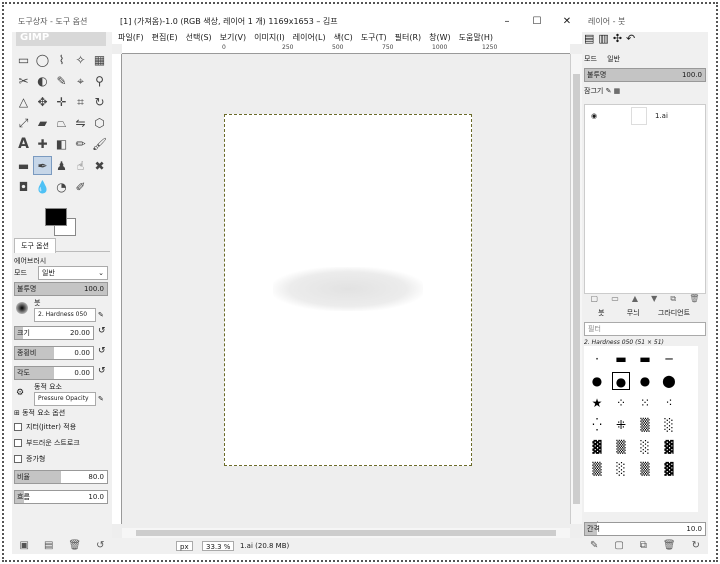 The image size is (720, 564). Describe the element at coordinates (537, 22) in the screenshot. I see `maximize-button: ☐` at that location.